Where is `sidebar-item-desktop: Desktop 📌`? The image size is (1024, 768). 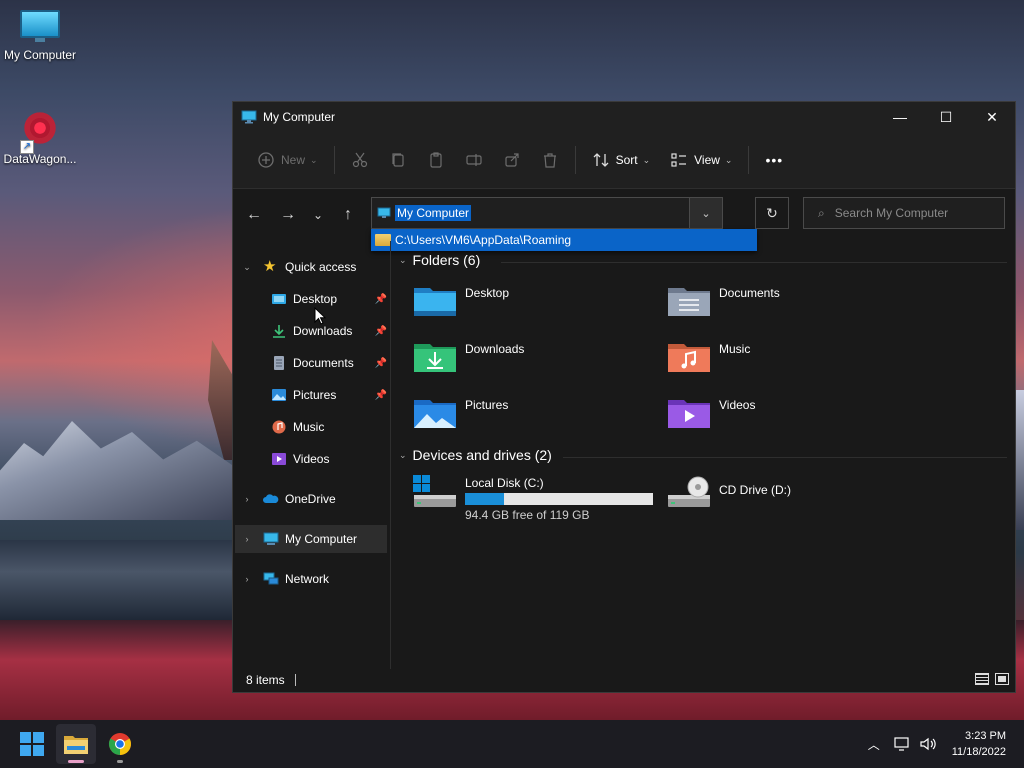 sidebar-item-desktop: Desktop 📌 is located at coordinates (330, 299).